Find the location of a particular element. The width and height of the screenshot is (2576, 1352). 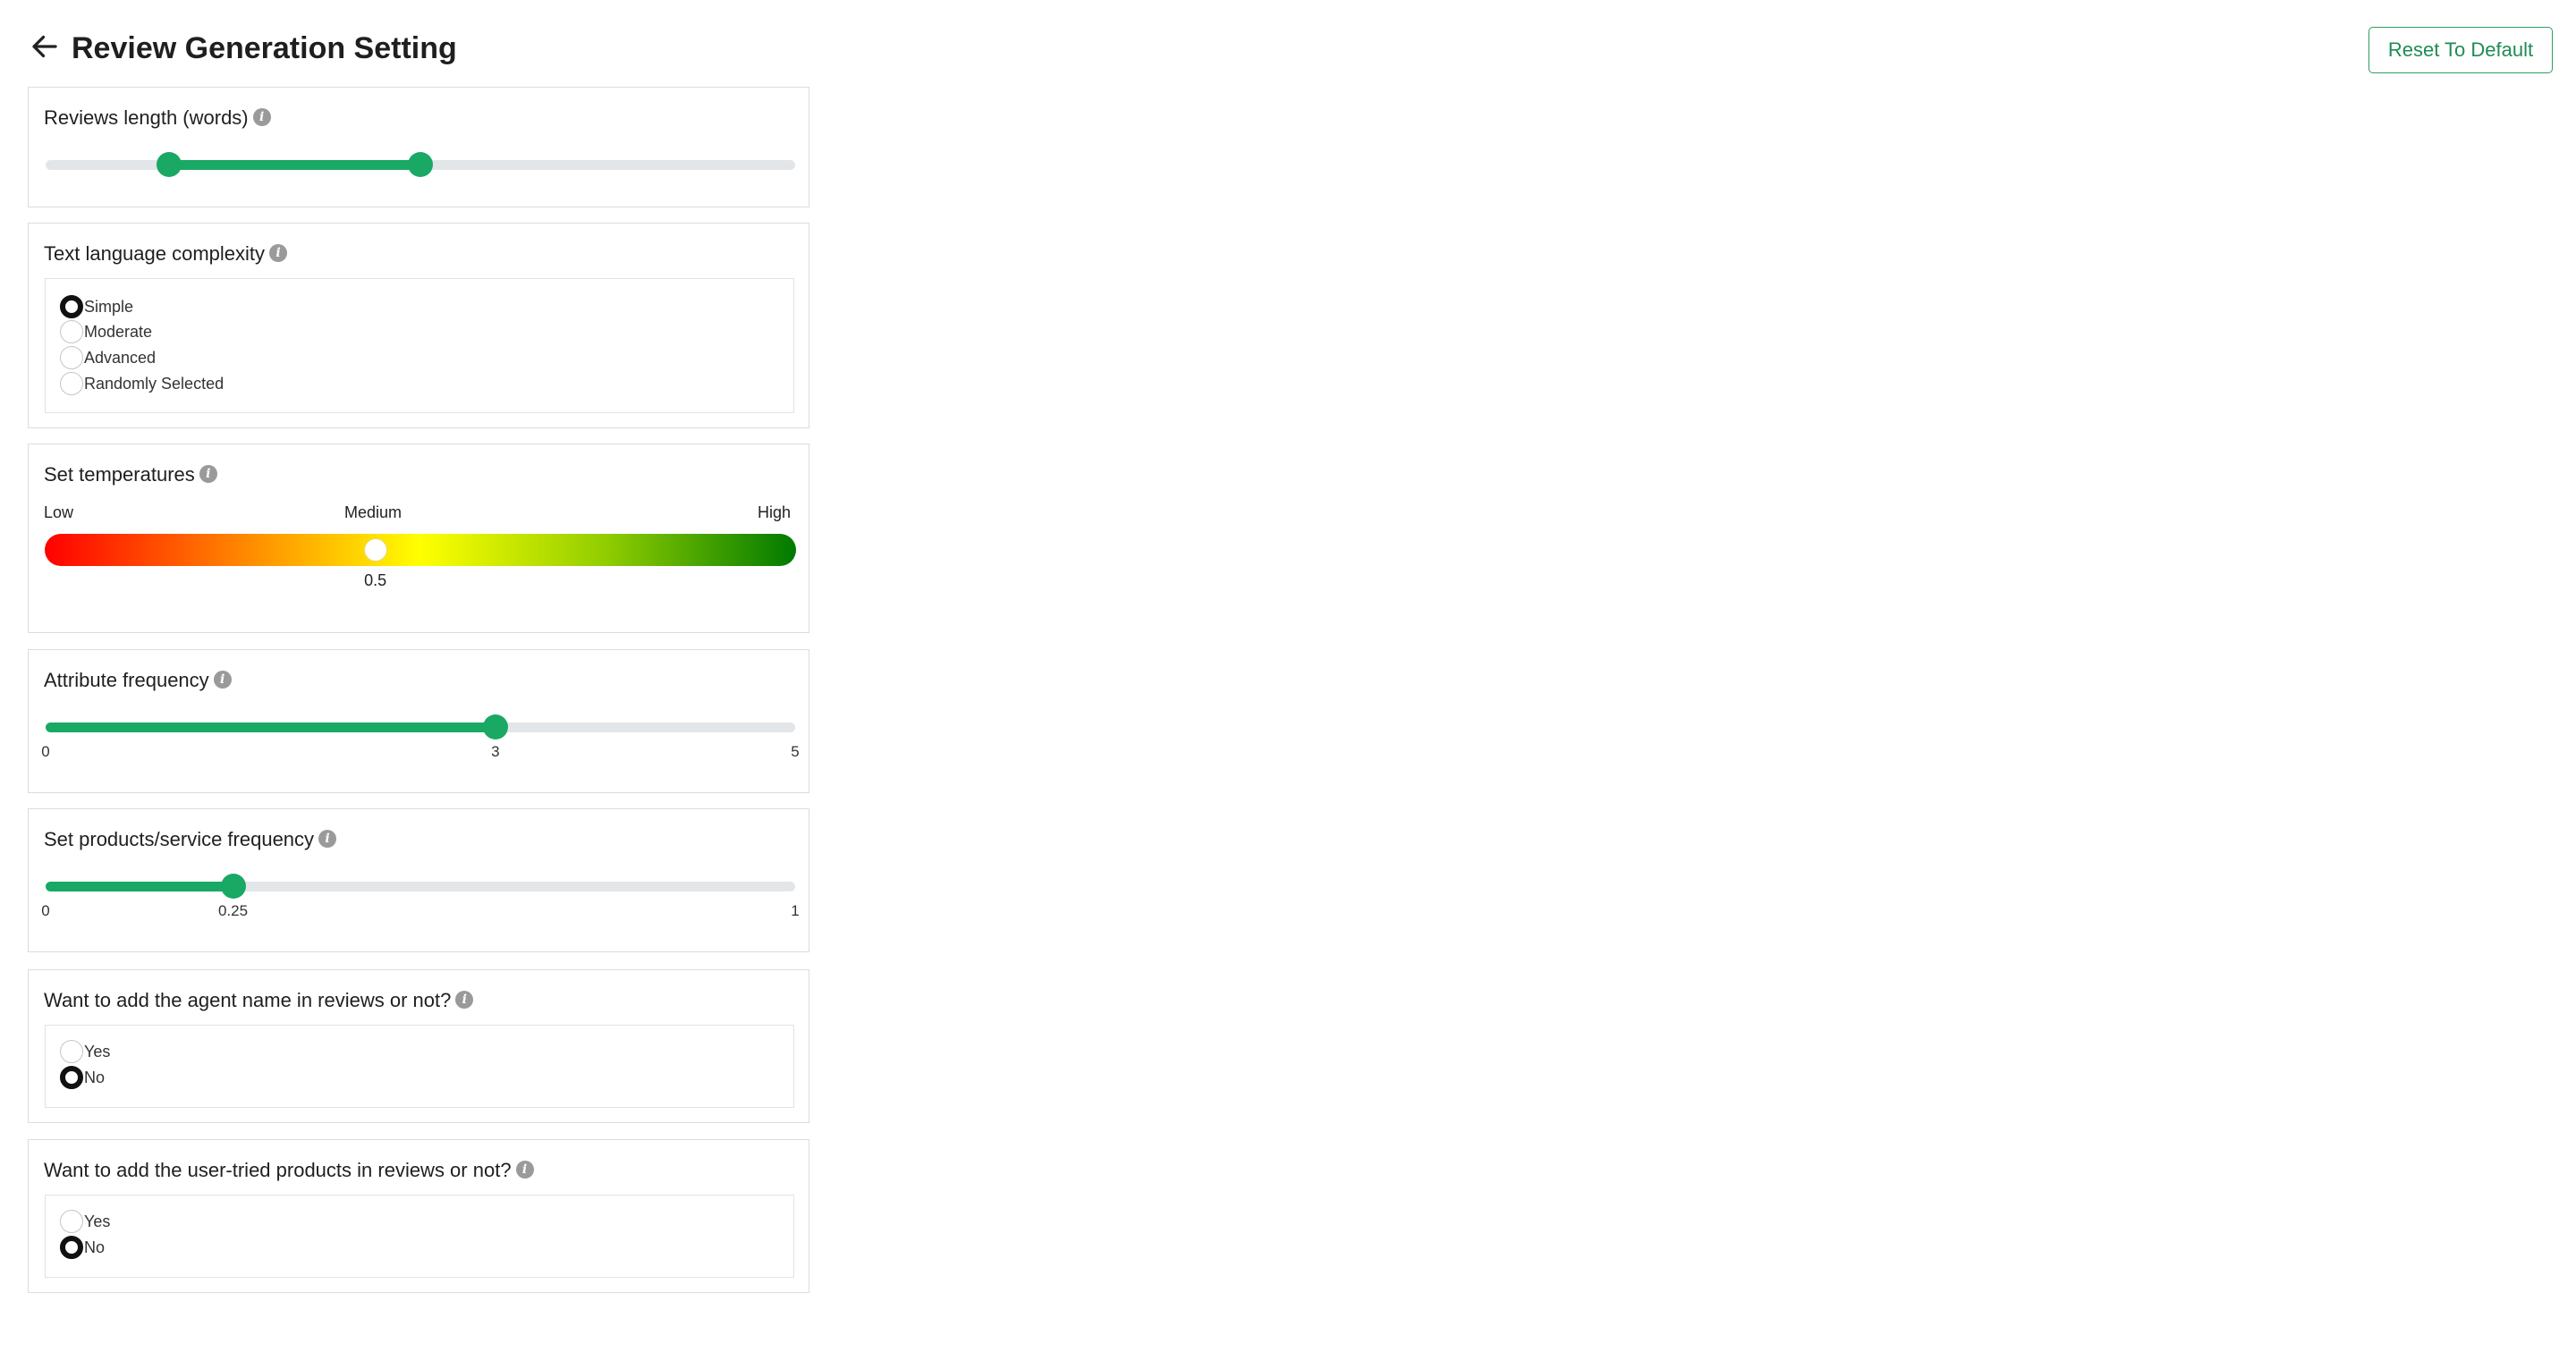

temperature-slider-handle is located at coordinates (375, 550).